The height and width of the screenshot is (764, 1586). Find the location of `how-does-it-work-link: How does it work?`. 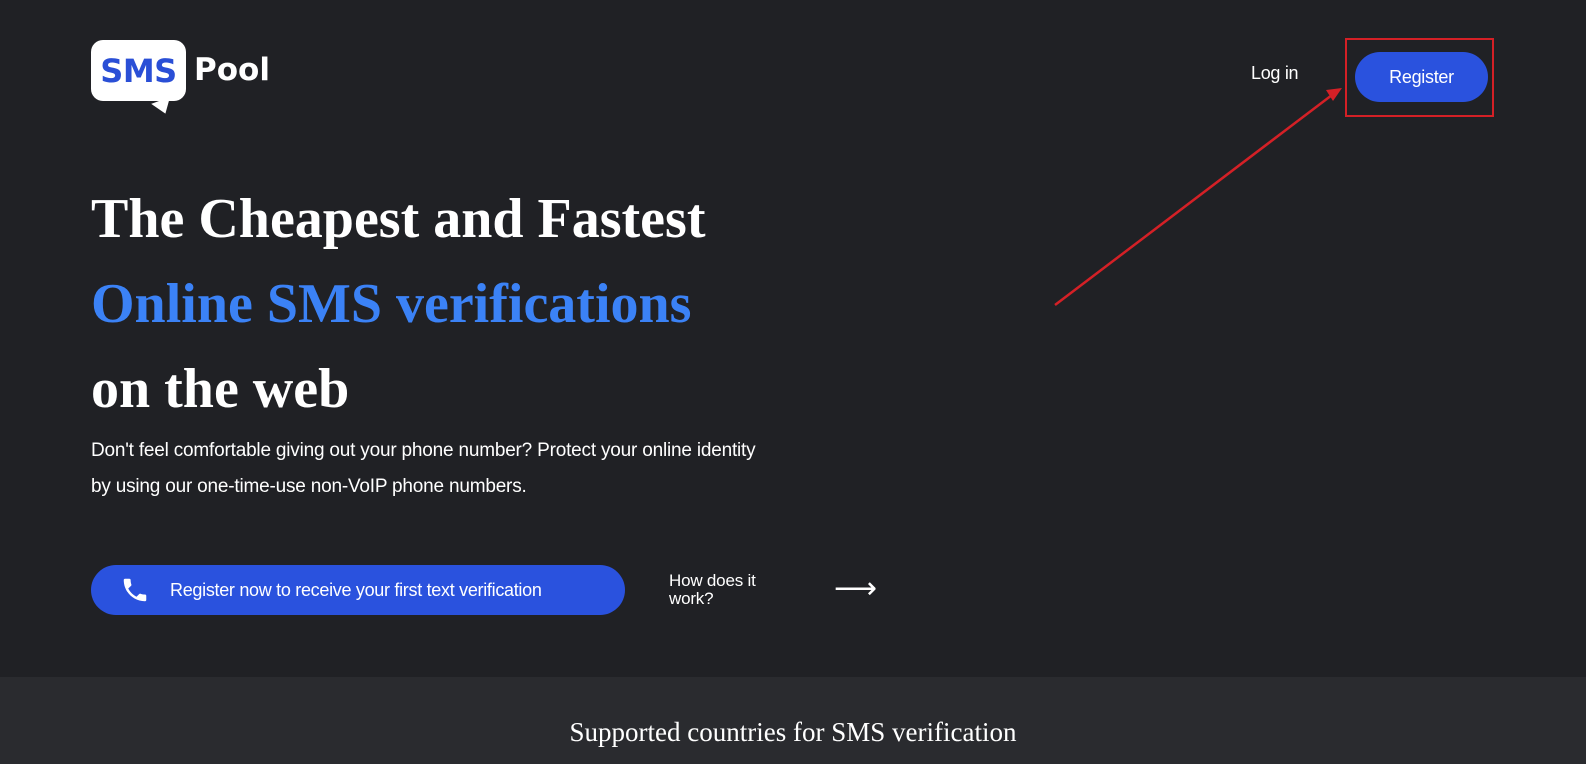

how-does-it-work-link: How does it work? is located at coordinates (729, 590).